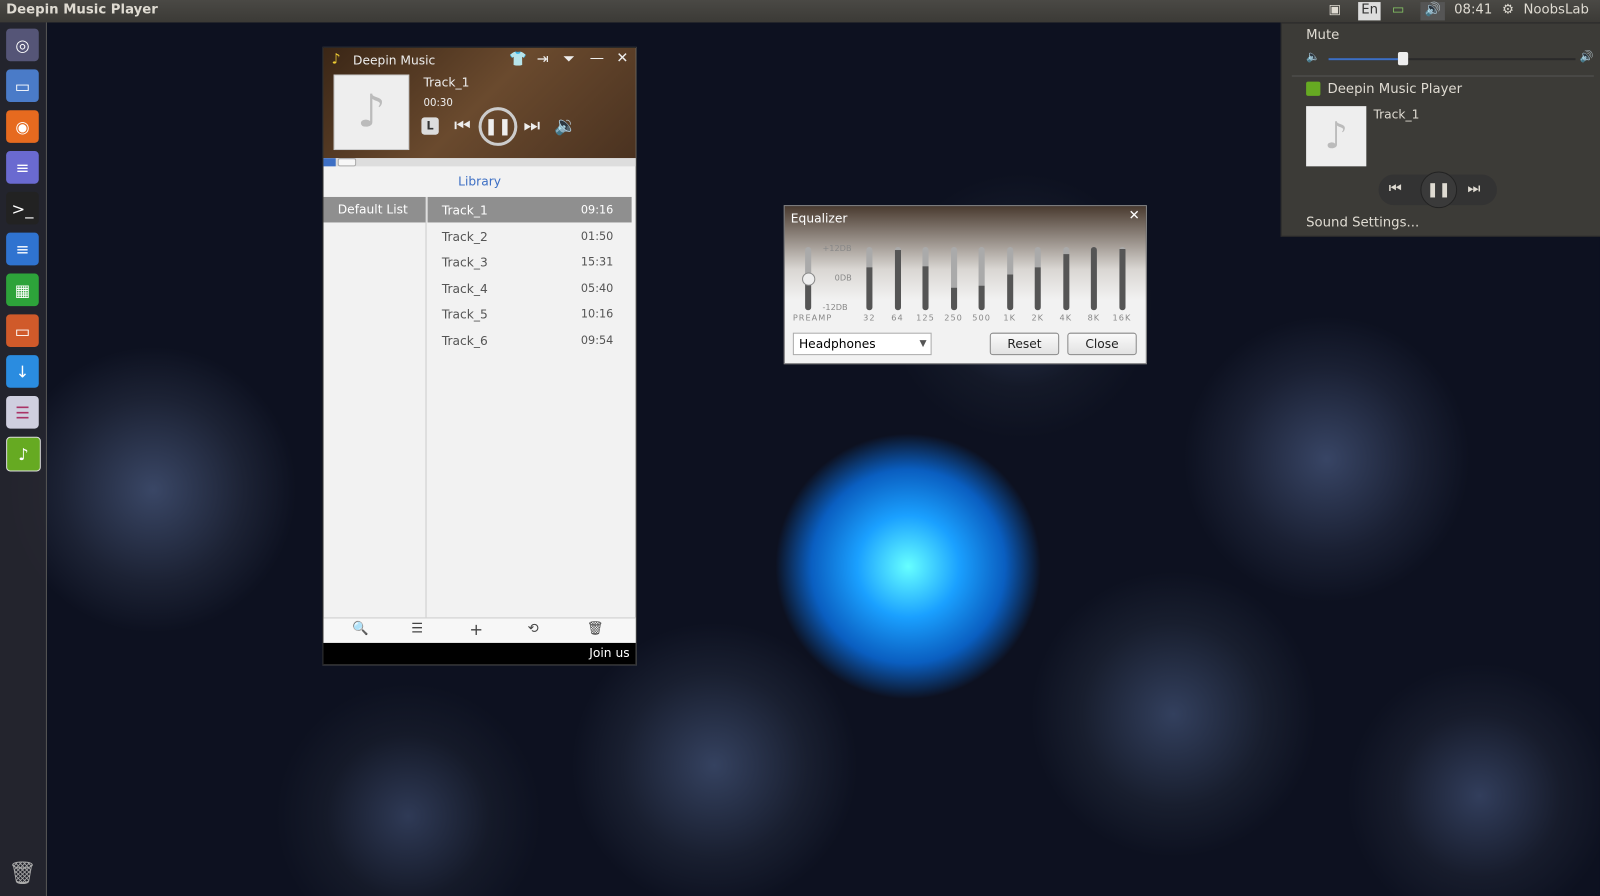  I want to click on text-editor-icon: ≡, so click(22, 167).